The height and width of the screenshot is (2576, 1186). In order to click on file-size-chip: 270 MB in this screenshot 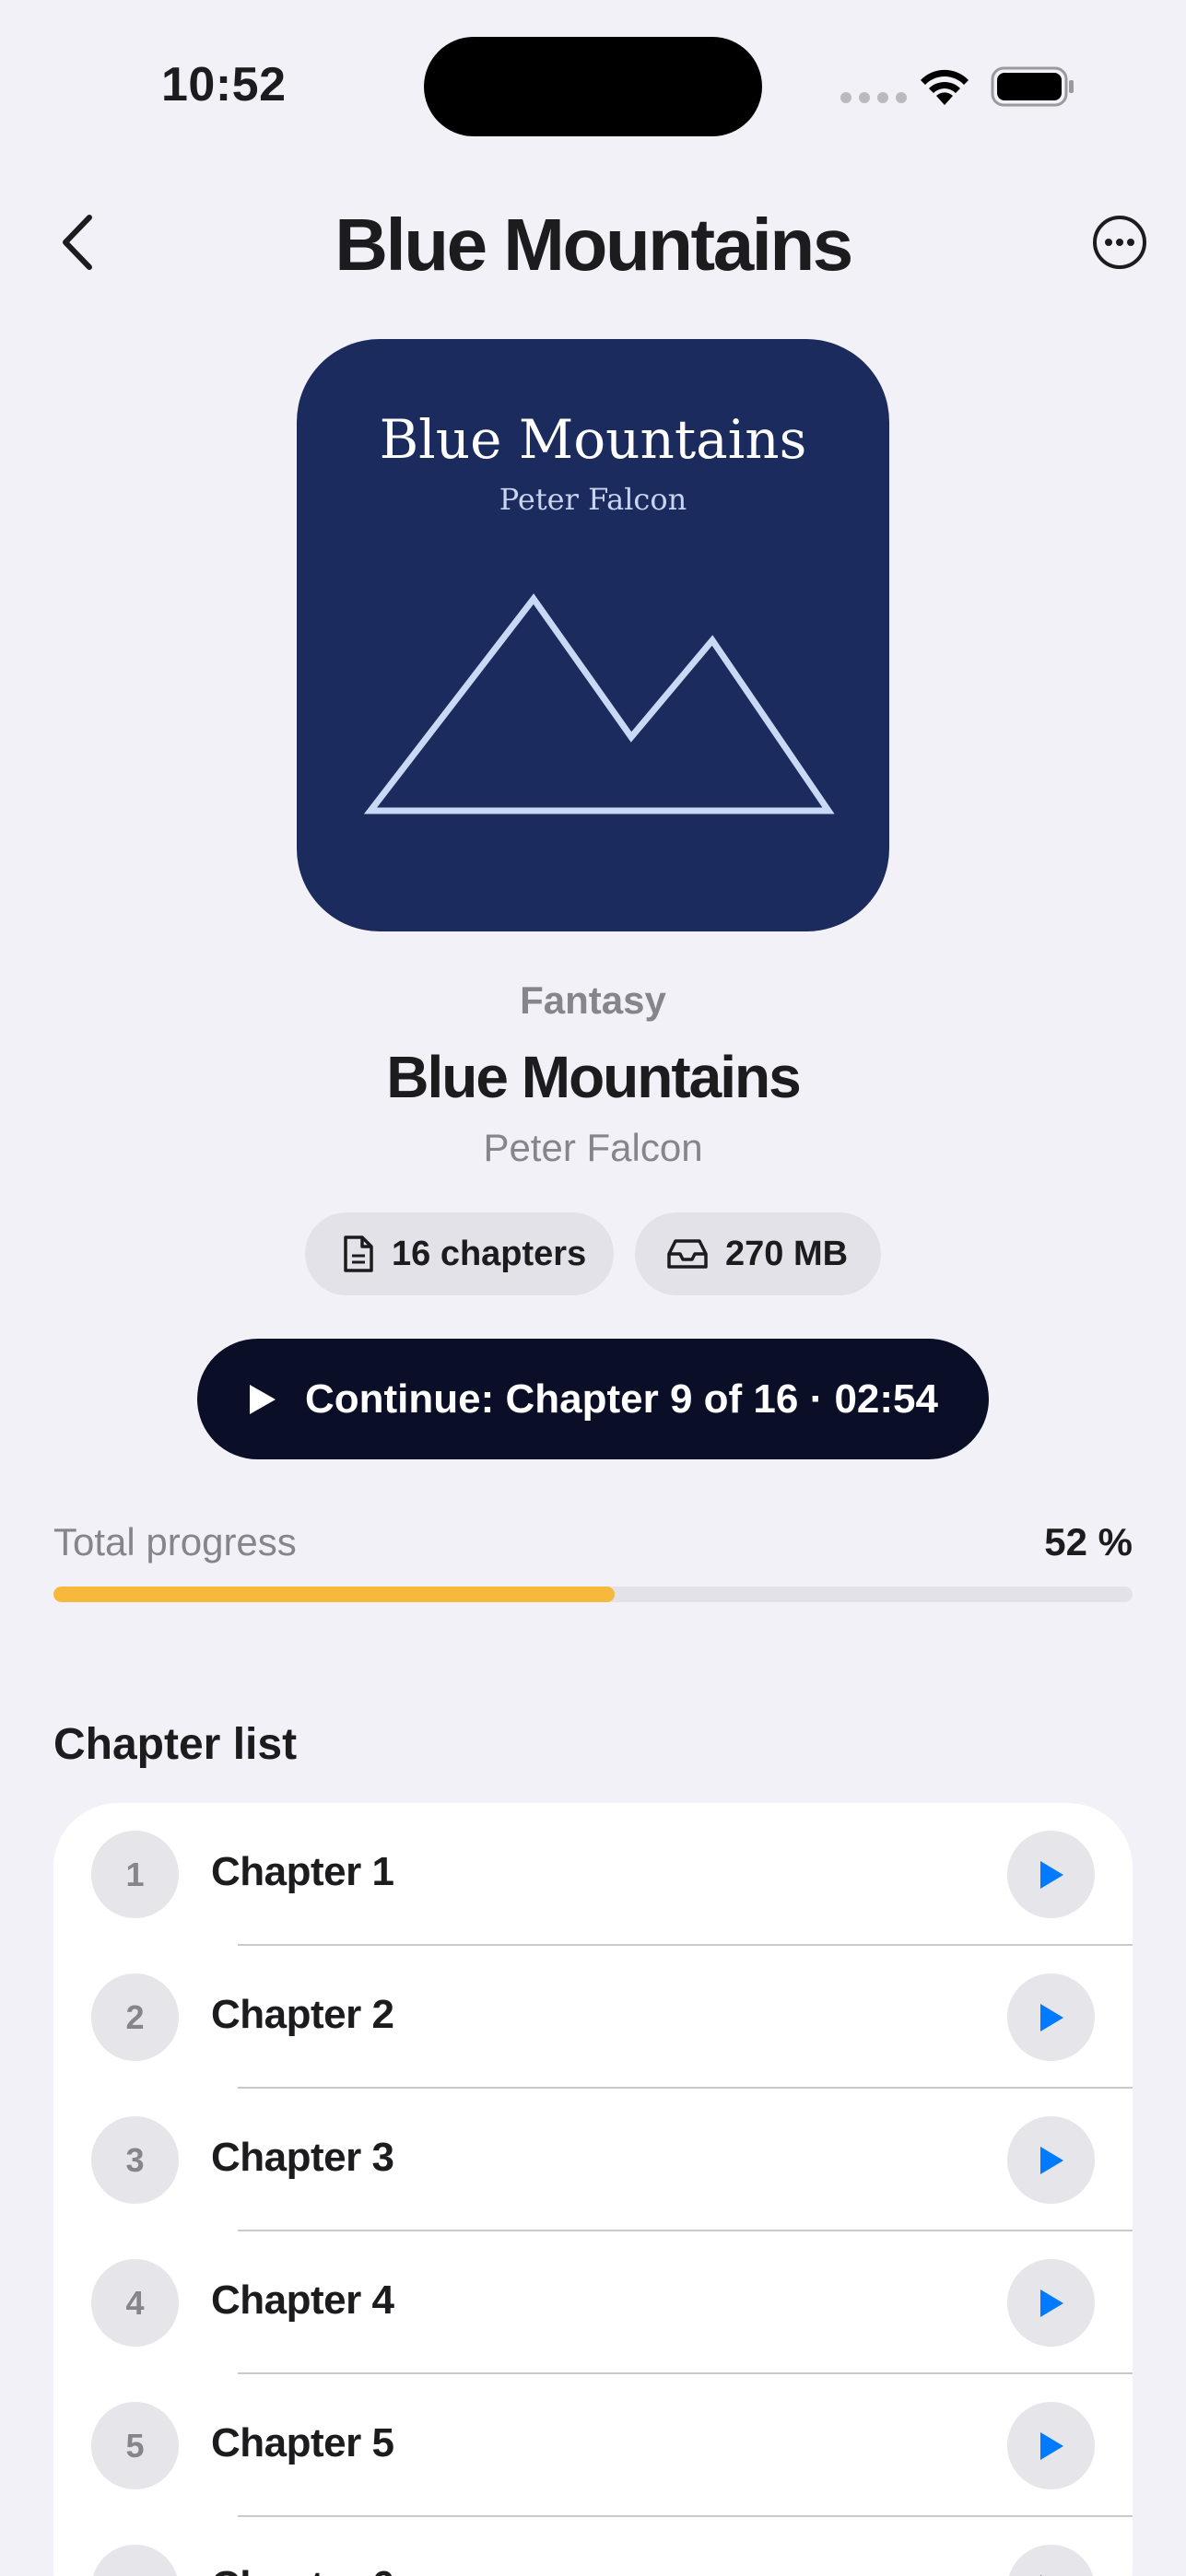, I will do `click(758, 1253)`.